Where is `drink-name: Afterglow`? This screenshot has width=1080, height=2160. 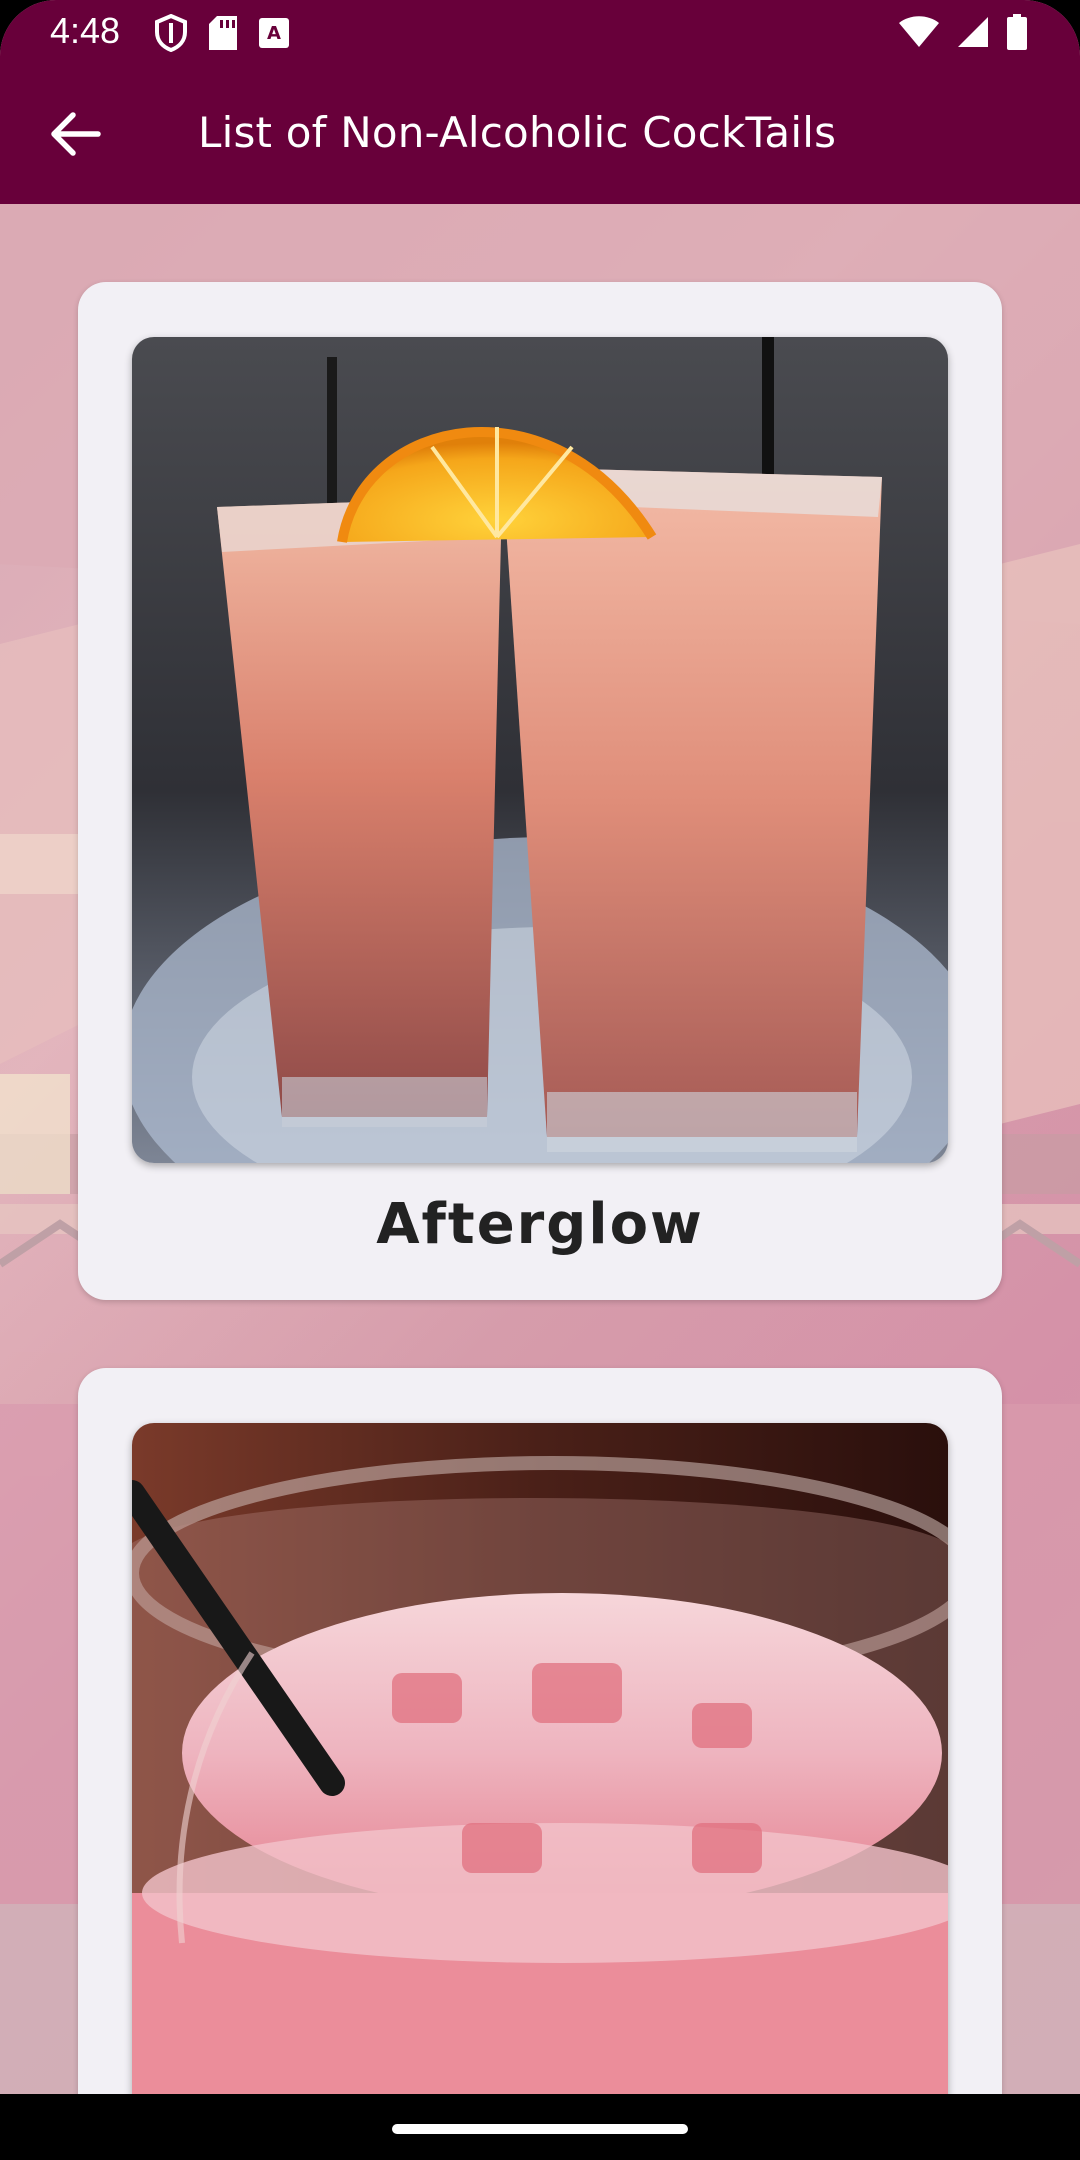 drink-name: Afterglow is located at coordinates (540, 1224).